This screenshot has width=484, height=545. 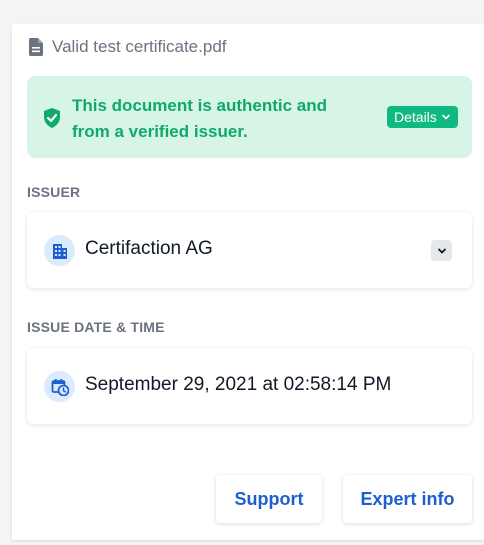 I want to click on details-button: Details, so click(x=422, y=117).